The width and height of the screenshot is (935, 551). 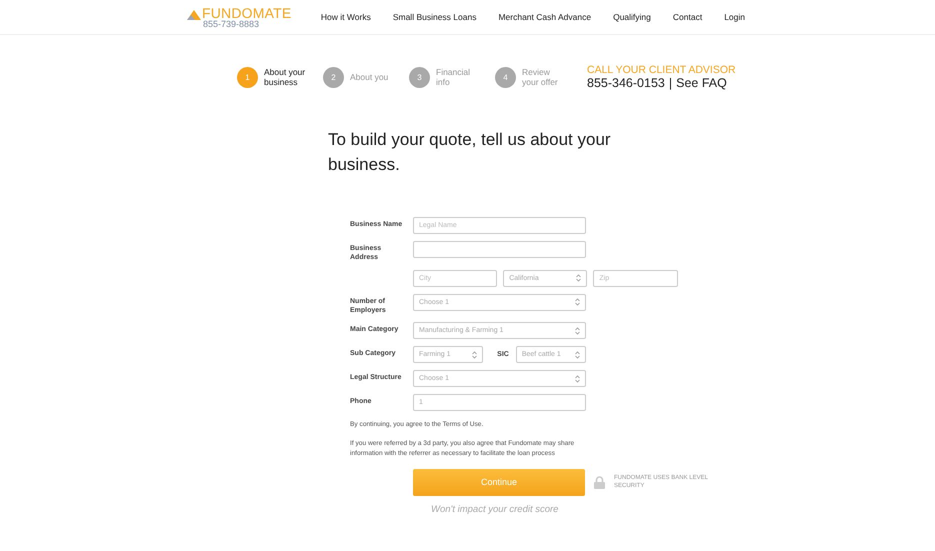 I want to click on credit-note: Won't impact your credit score, so click(x=495, y=509).